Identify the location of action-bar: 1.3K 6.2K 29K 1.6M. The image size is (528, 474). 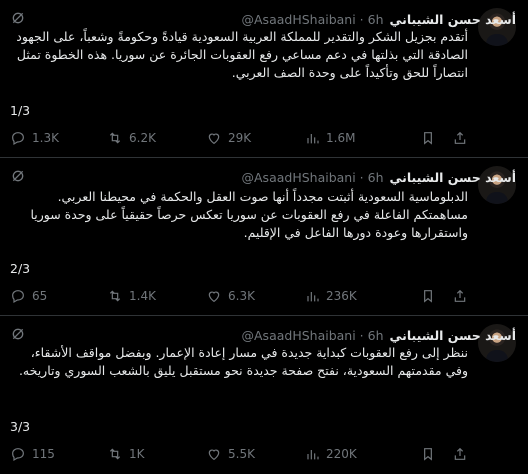
(245, 138).